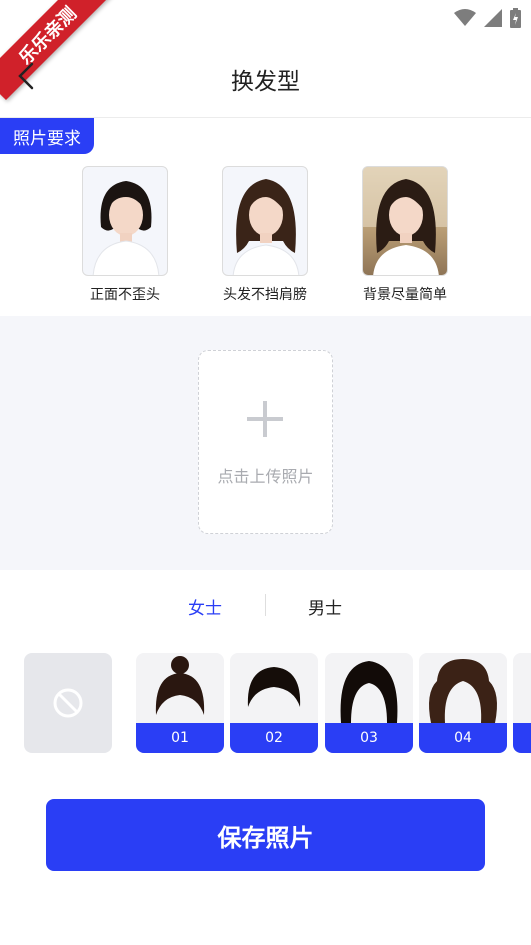 This screenshot has height=945, width=531. Describe the element at coordinates (180, 738) in the screenshot. I see `hairstyle-number: 01` at that location.